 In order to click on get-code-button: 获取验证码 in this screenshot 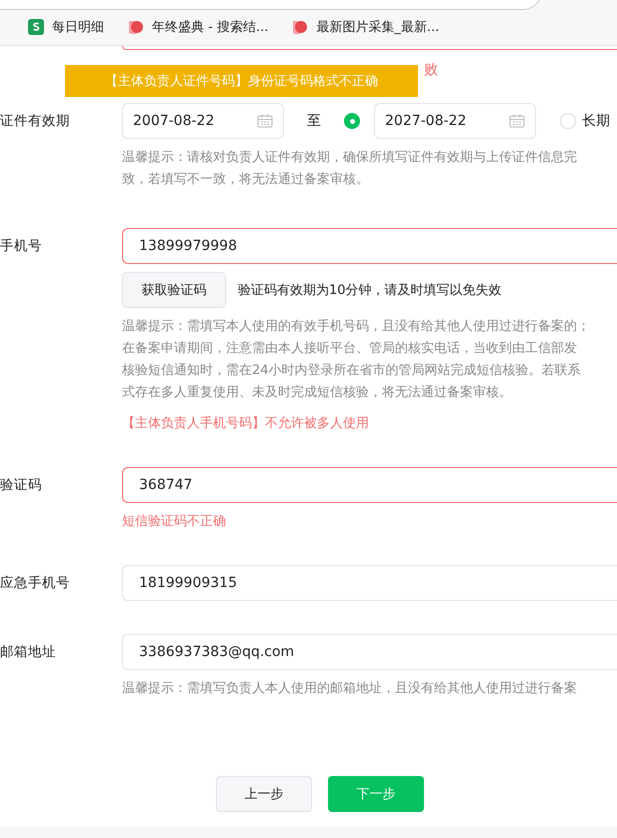, I will do `click(174, 290)`.